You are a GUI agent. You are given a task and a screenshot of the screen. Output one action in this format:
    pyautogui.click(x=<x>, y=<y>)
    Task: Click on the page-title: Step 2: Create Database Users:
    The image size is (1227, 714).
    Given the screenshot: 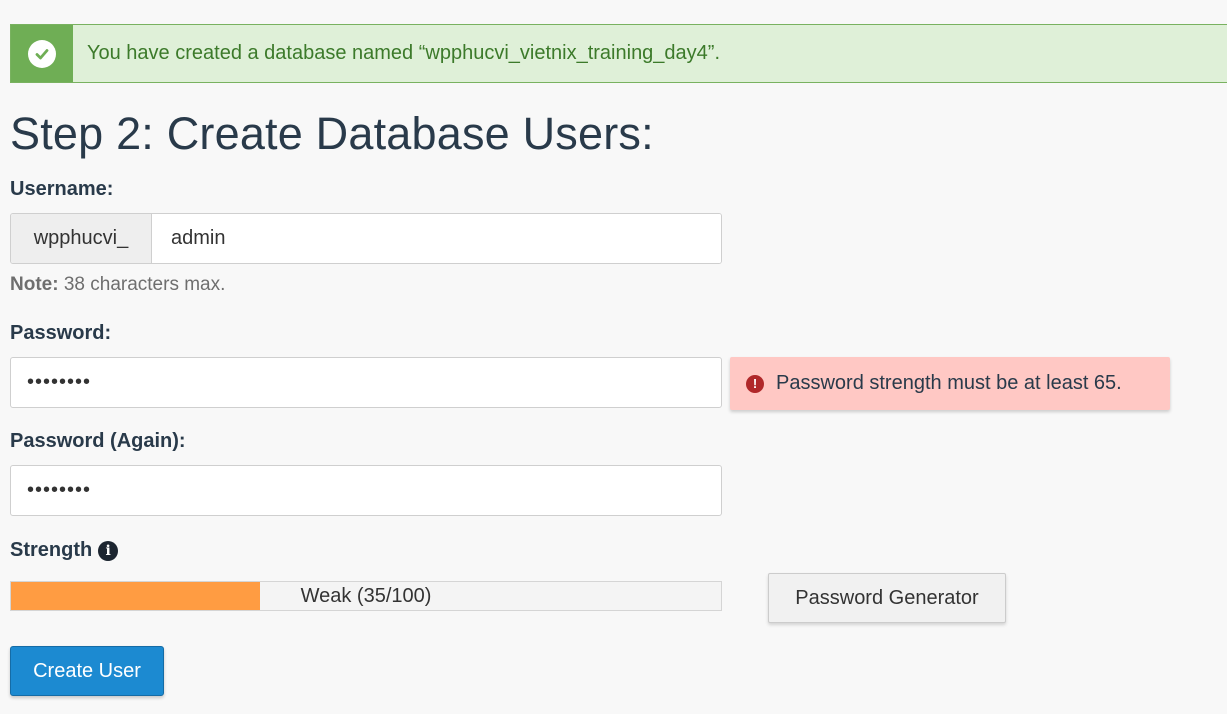 What is the action you would take?
    pyautogui.click(x=332, y=133)
    